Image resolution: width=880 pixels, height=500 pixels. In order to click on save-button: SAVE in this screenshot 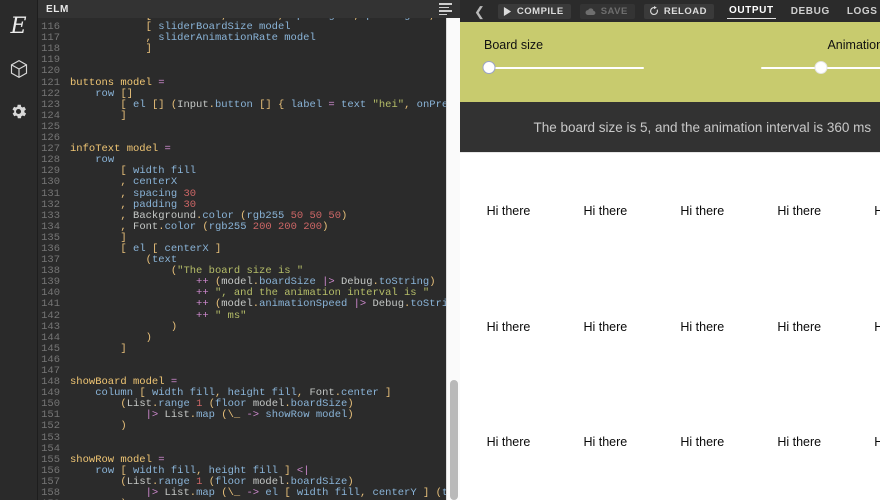, I will do `click(607, 11)`.